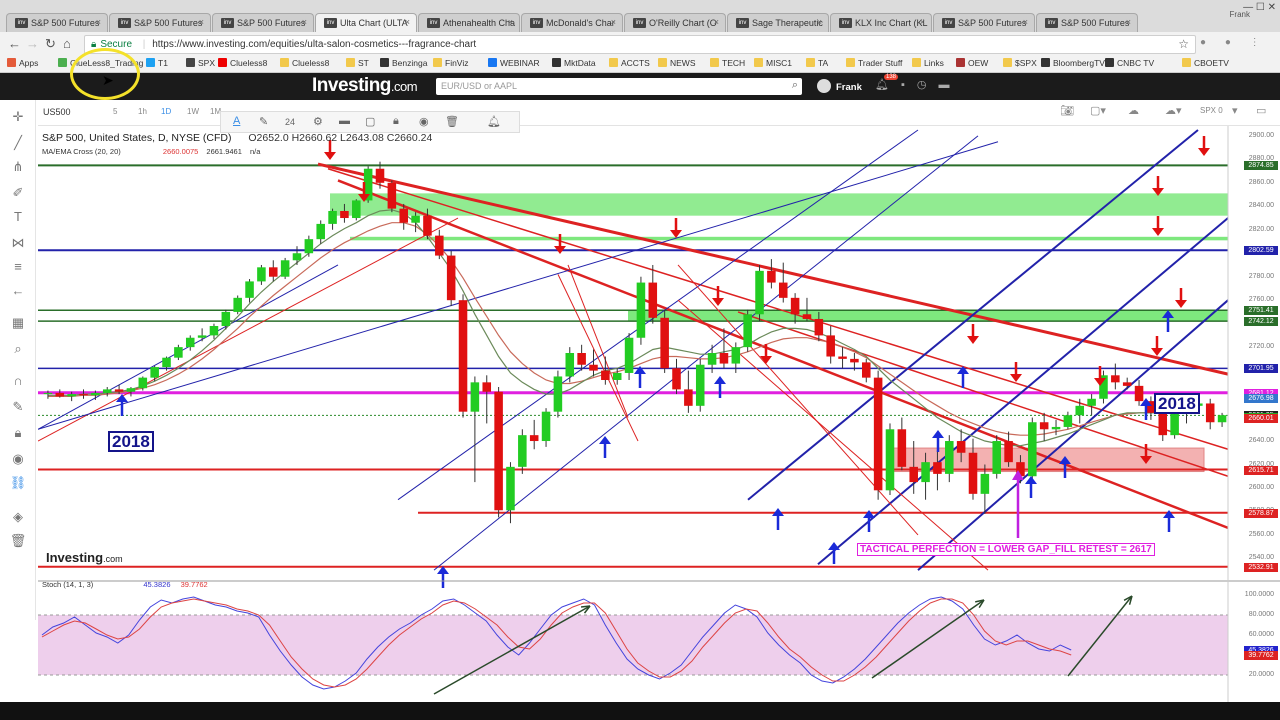 The height and width of the screenshot is (720, 1280). I want to click on down-arrow-marker, so click(766, 360).